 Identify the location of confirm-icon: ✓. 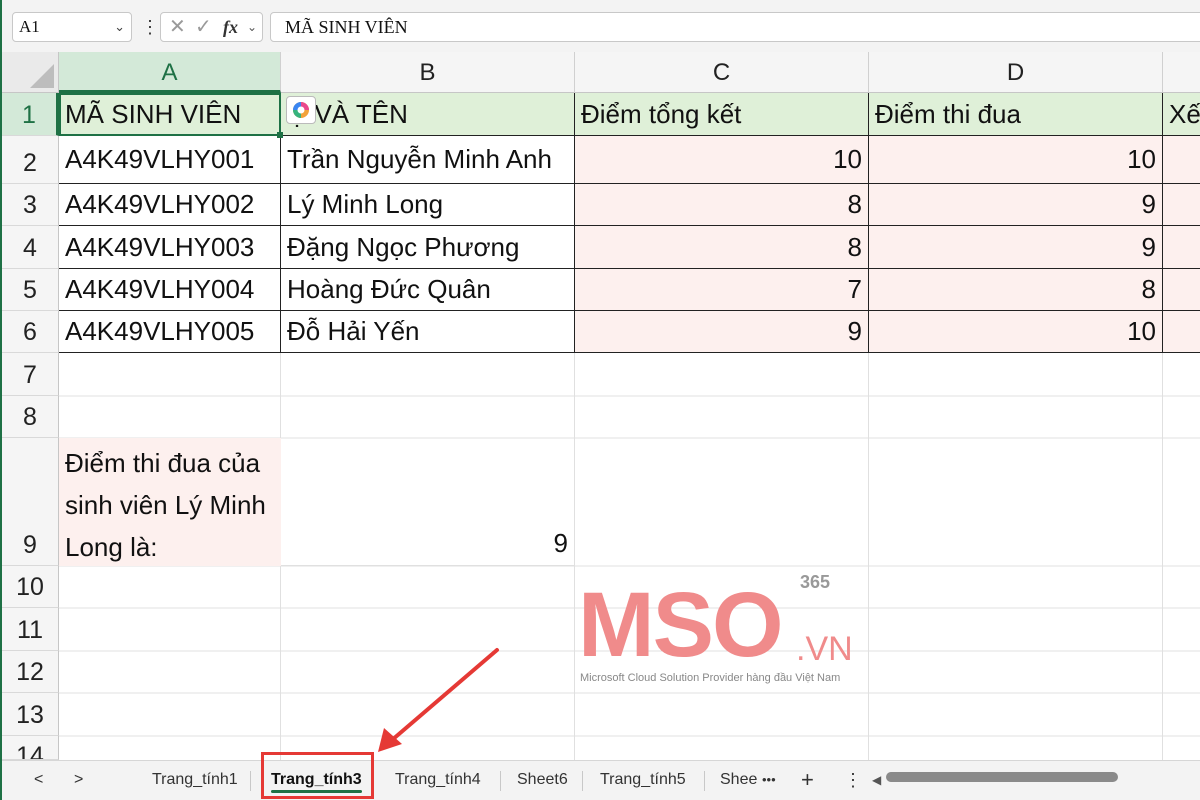
(203, 27).